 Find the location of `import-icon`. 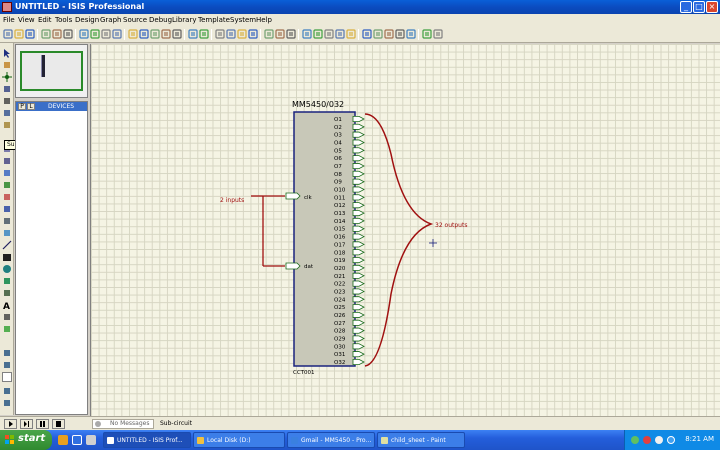

import-icon is located at coordinates (46, 34).